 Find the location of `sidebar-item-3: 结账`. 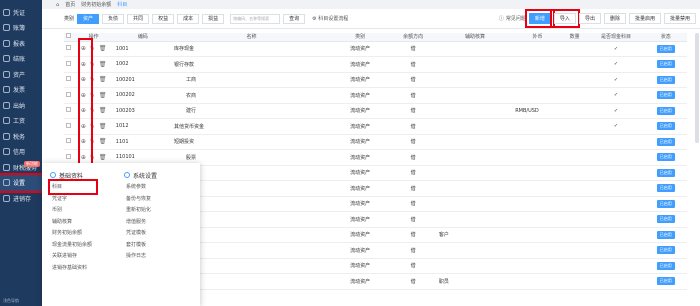

sidebar-item-3: 结账 is located at coordinates (21, 59).